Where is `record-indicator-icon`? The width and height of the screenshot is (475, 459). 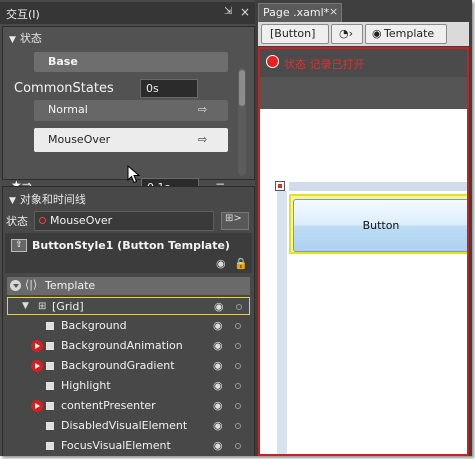
record-indicator-icon is located at coordinates (42, 220).